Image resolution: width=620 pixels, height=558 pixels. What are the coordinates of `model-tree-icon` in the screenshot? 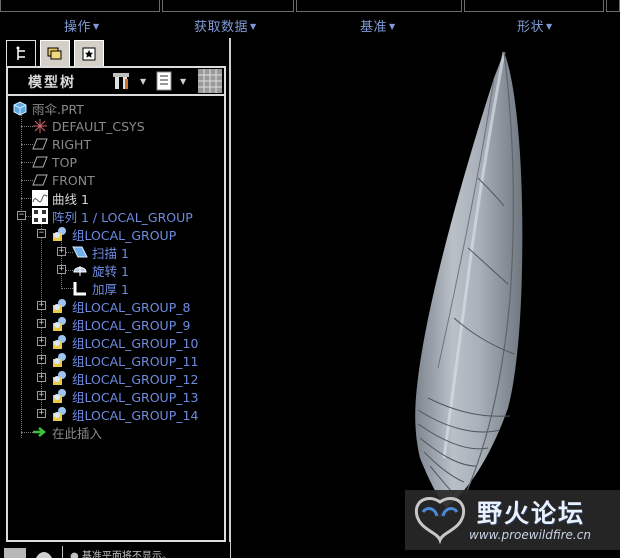 It's located at (20, 53).